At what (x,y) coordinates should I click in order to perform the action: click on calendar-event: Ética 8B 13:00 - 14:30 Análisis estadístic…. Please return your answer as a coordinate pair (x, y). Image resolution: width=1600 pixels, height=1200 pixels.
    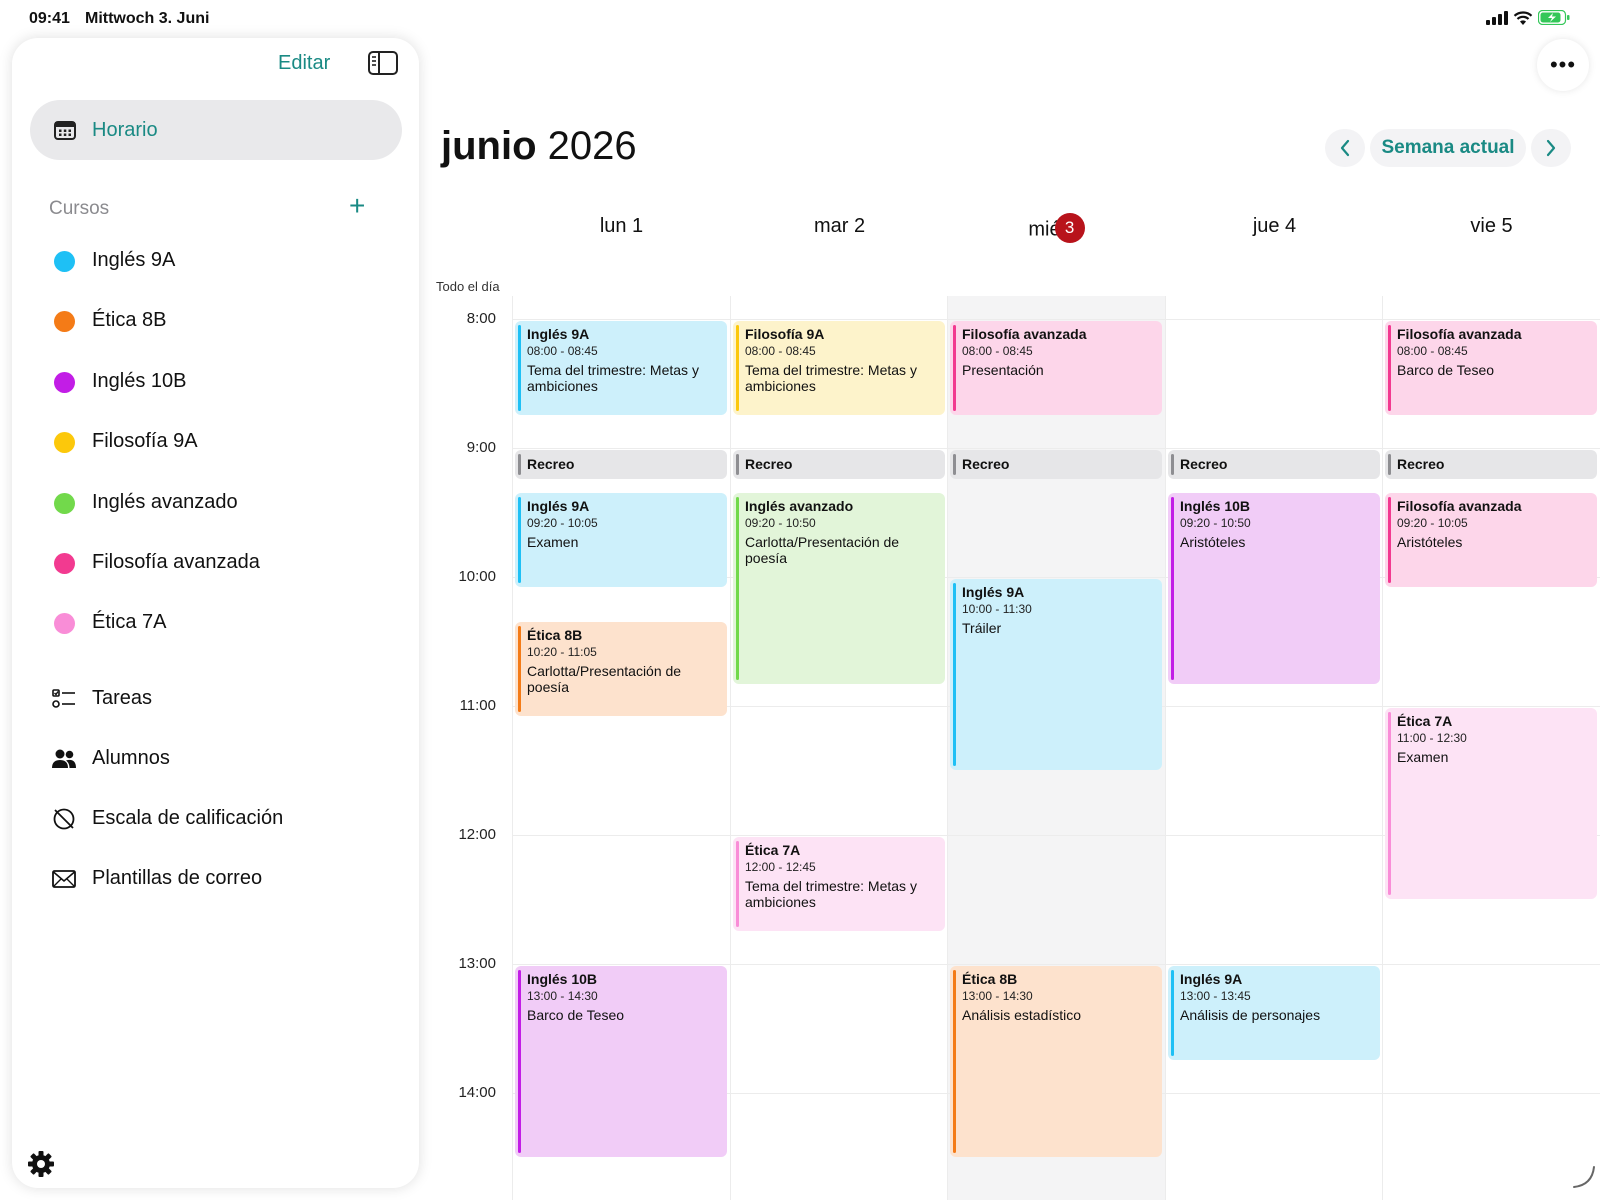
    Looking at the image, I should click on (1056, 1061).